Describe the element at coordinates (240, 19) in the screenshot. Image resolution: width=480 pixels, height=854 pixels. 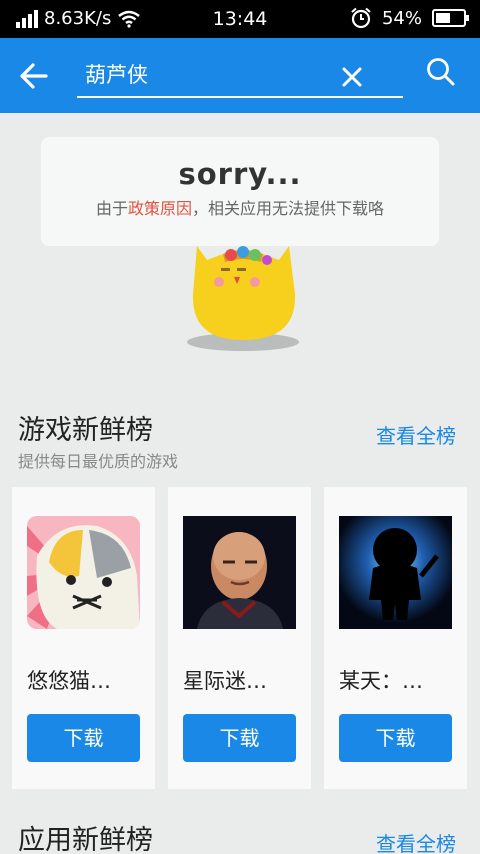
I see `status-bar: 8.63K/s 13:44 54%` at that location.